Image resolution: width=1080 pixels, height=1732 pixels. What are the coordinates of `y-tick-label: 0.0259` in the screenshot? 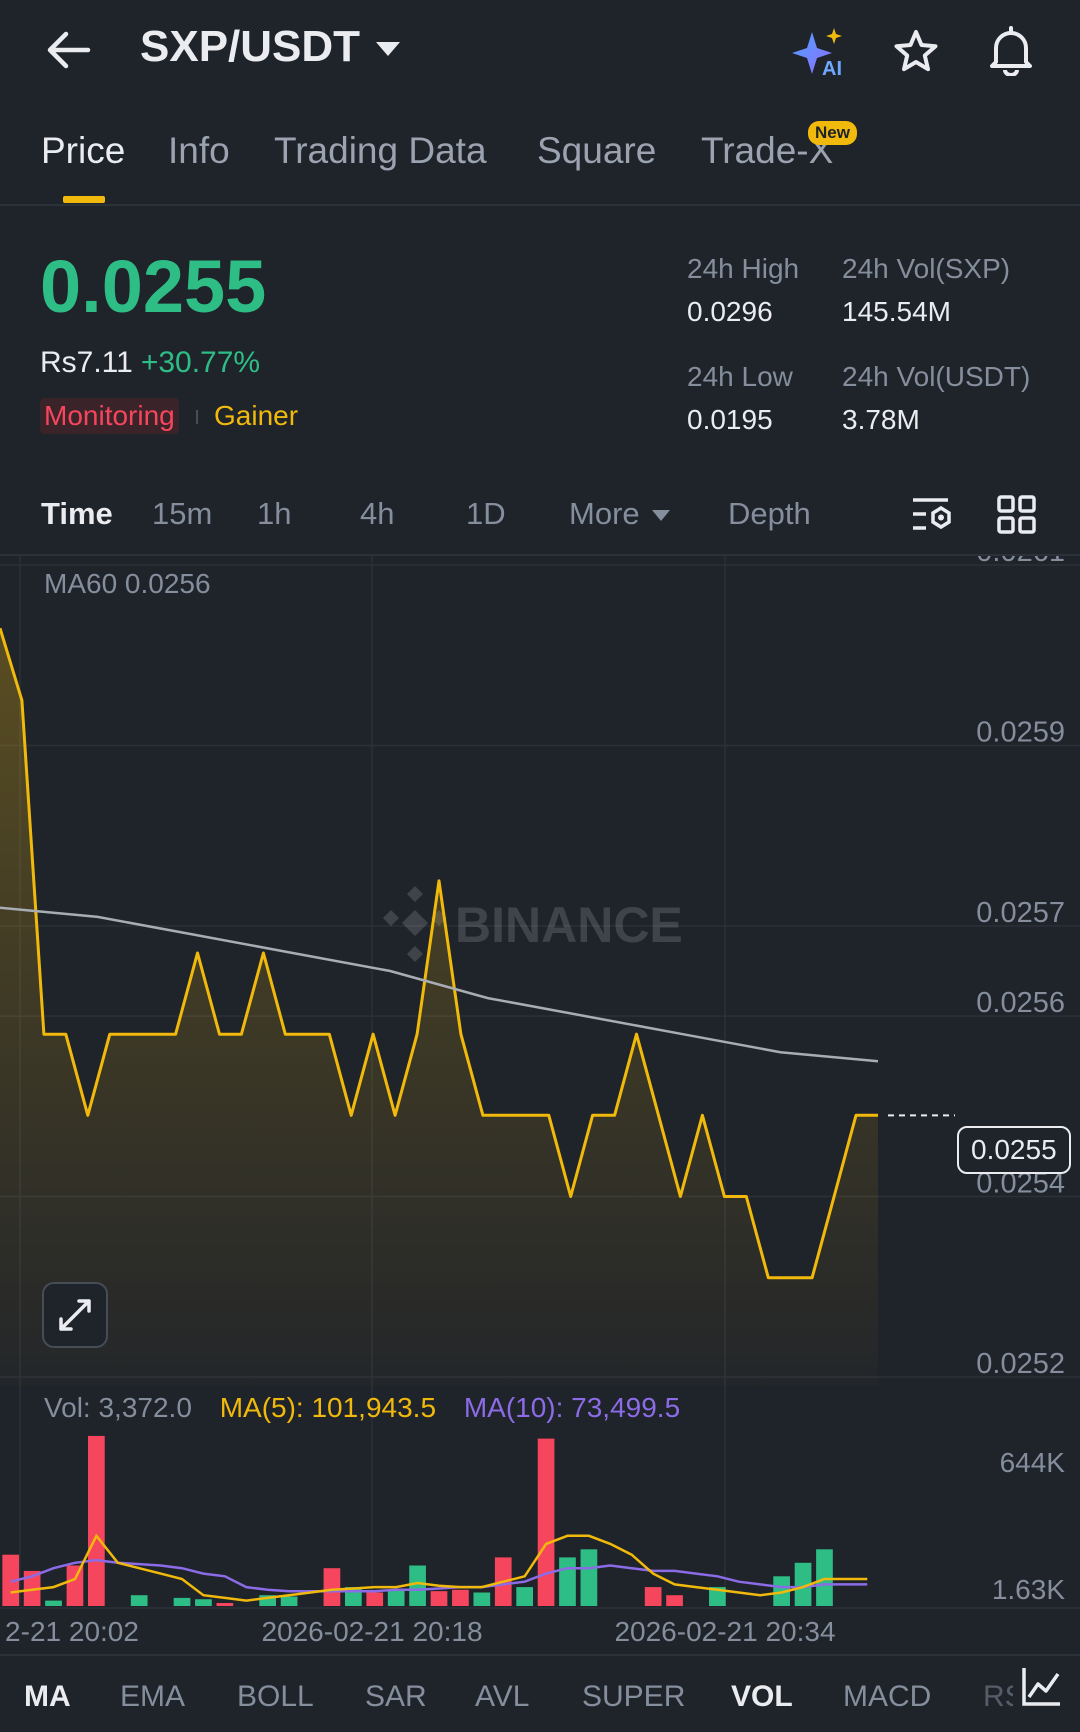 It's located at (1020, 732).